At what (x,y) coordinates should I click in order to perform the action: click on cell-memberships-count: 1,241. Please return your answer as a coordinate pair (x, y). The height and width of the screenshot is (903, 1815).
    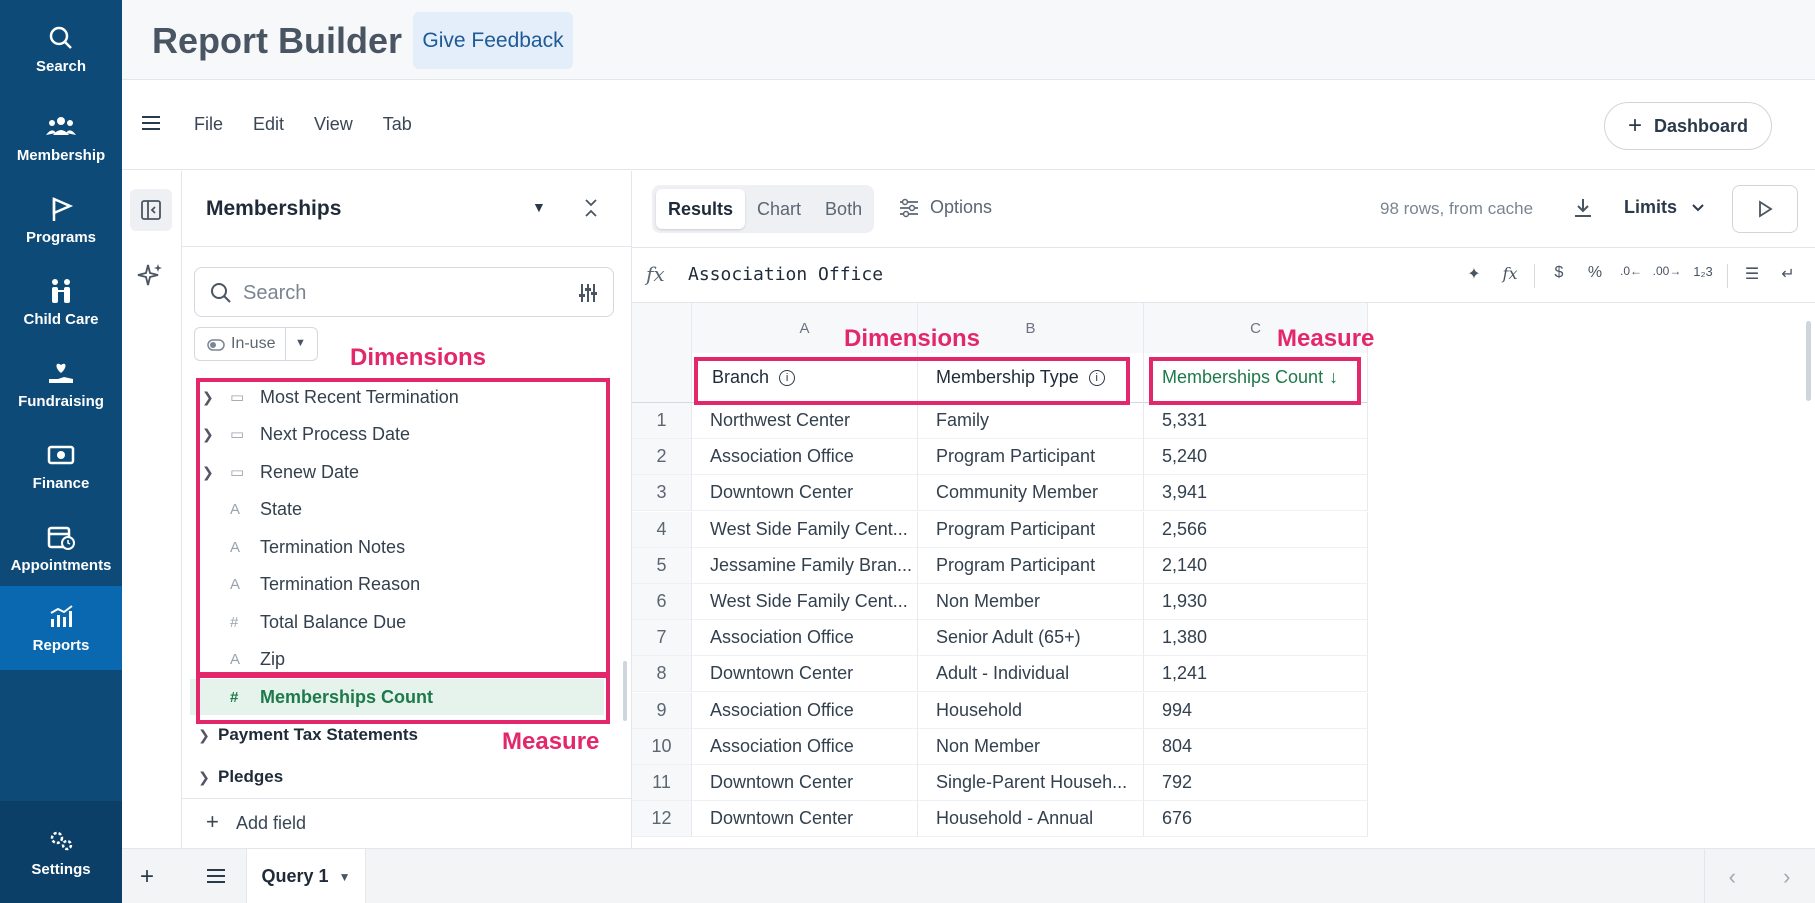
    Looking at the image, I should click on (1256, 674).